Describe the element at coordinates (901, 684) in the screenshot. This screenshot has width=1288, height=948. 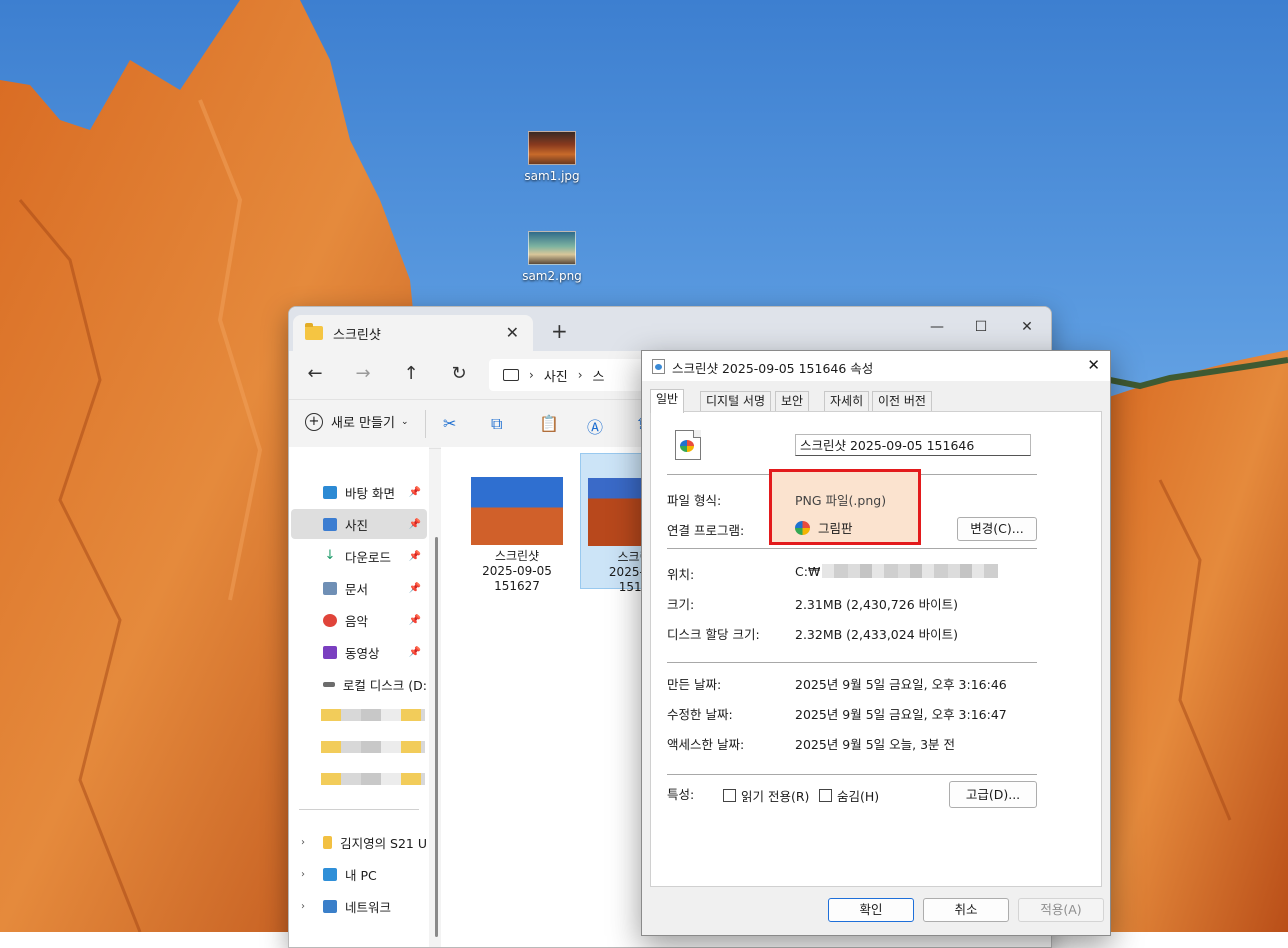
I see `created-value: 2025년 9월 5일 금요일, 오후 3:16:46` at that location.